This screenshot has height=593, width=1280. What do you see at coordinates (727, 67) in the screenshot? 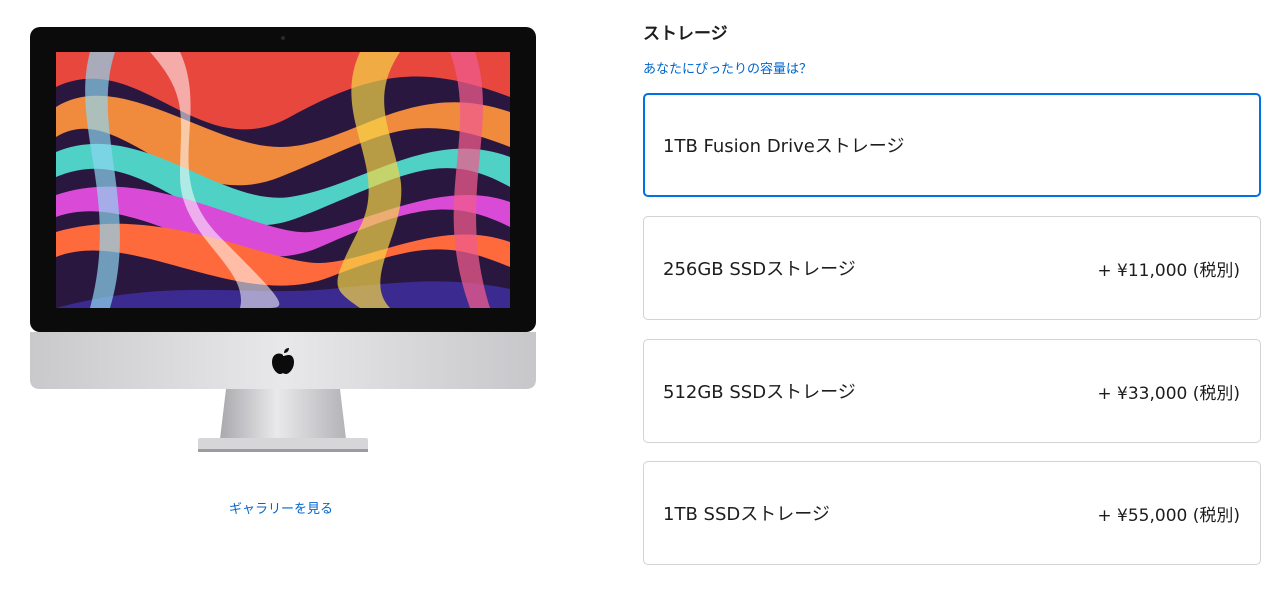
I see `storage-help-link: あなたにぴったりの容量は？` at bounding box center [727, 67].